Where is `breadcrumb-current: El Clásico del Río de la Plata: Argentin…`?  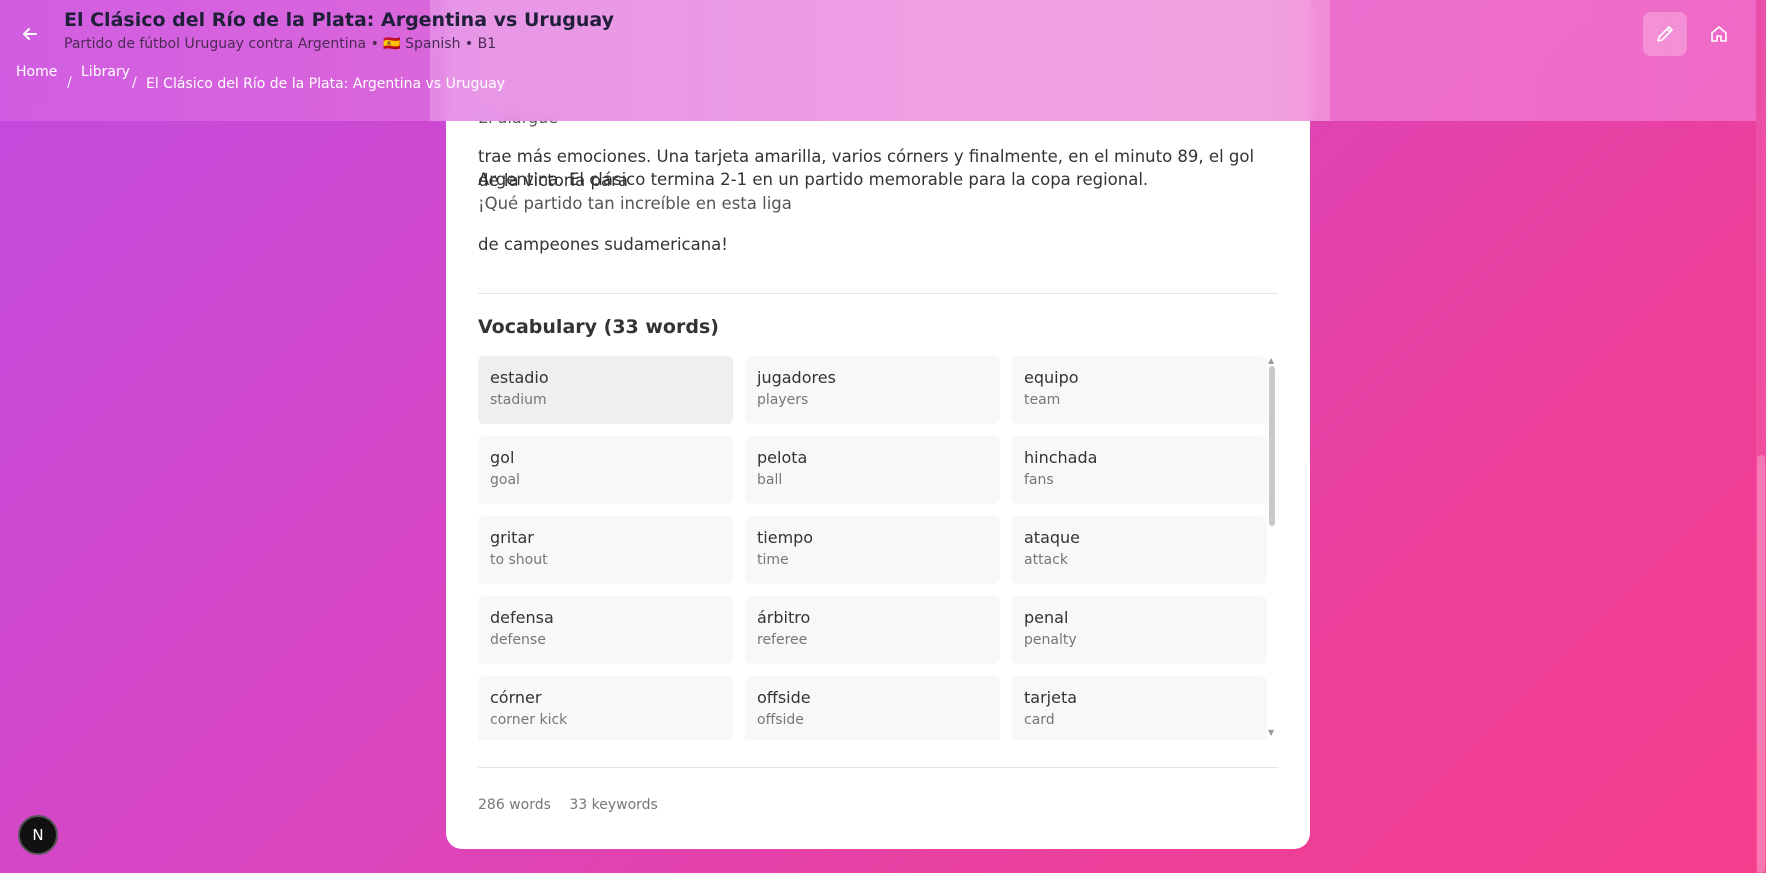
breadcrumb-current: El Clásico del Río de la Plata: Argentin… is located at coordinates (326, 84).